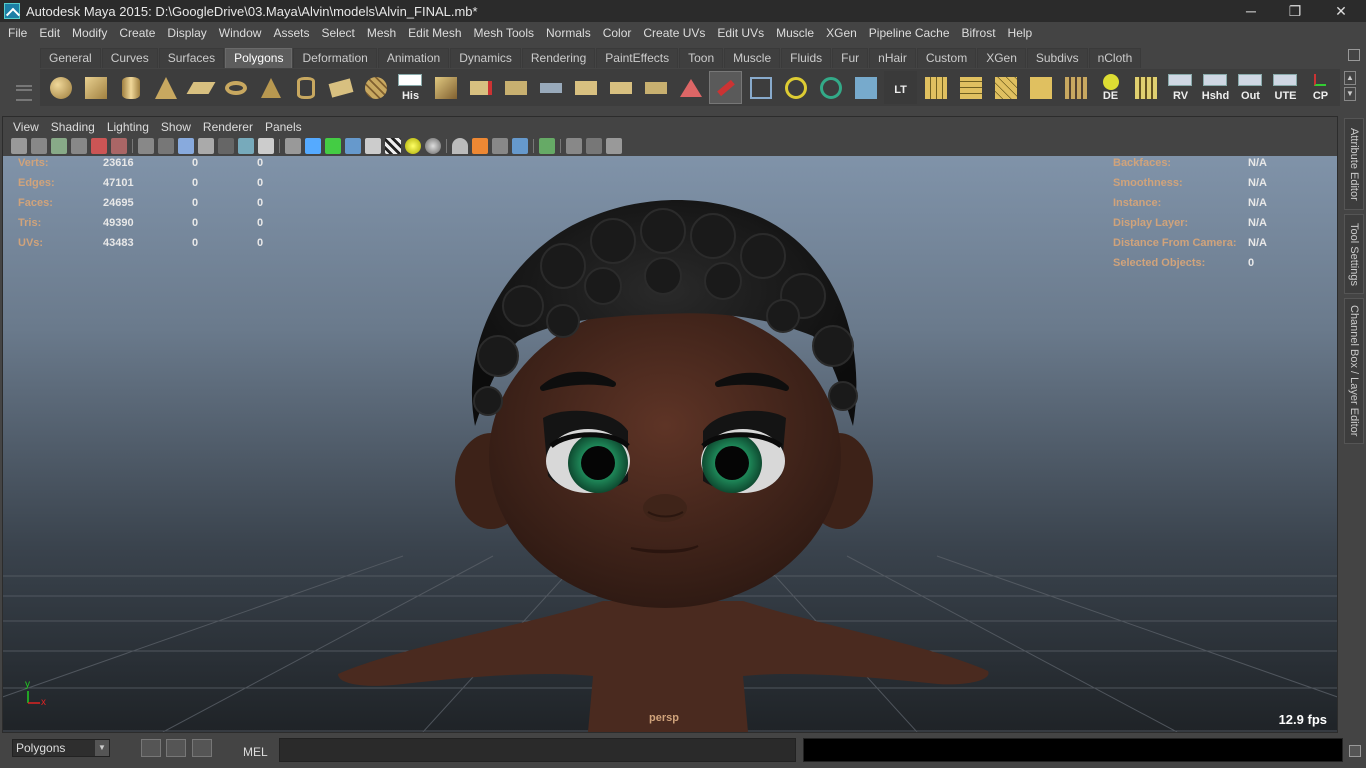 The width and height of the screenshot is (1366, 768). Describe the element at coordinates (1354, 55) in the screenshot. I see `trash-icon` at that location.